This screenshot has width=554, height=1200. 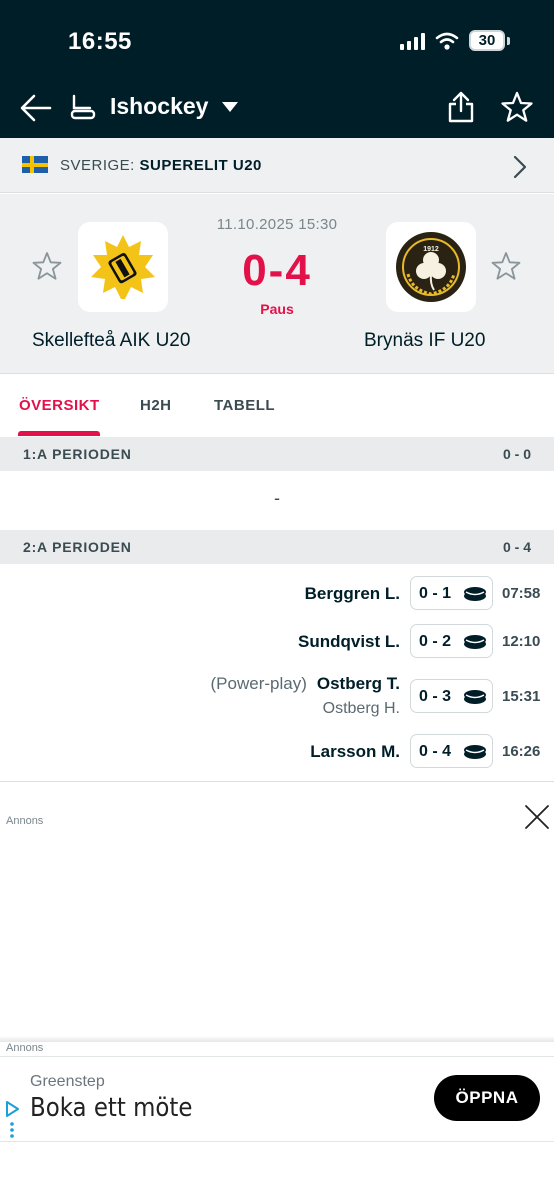 I want to click on goal-scorer: Larsson M., so click(x=355, y=752).